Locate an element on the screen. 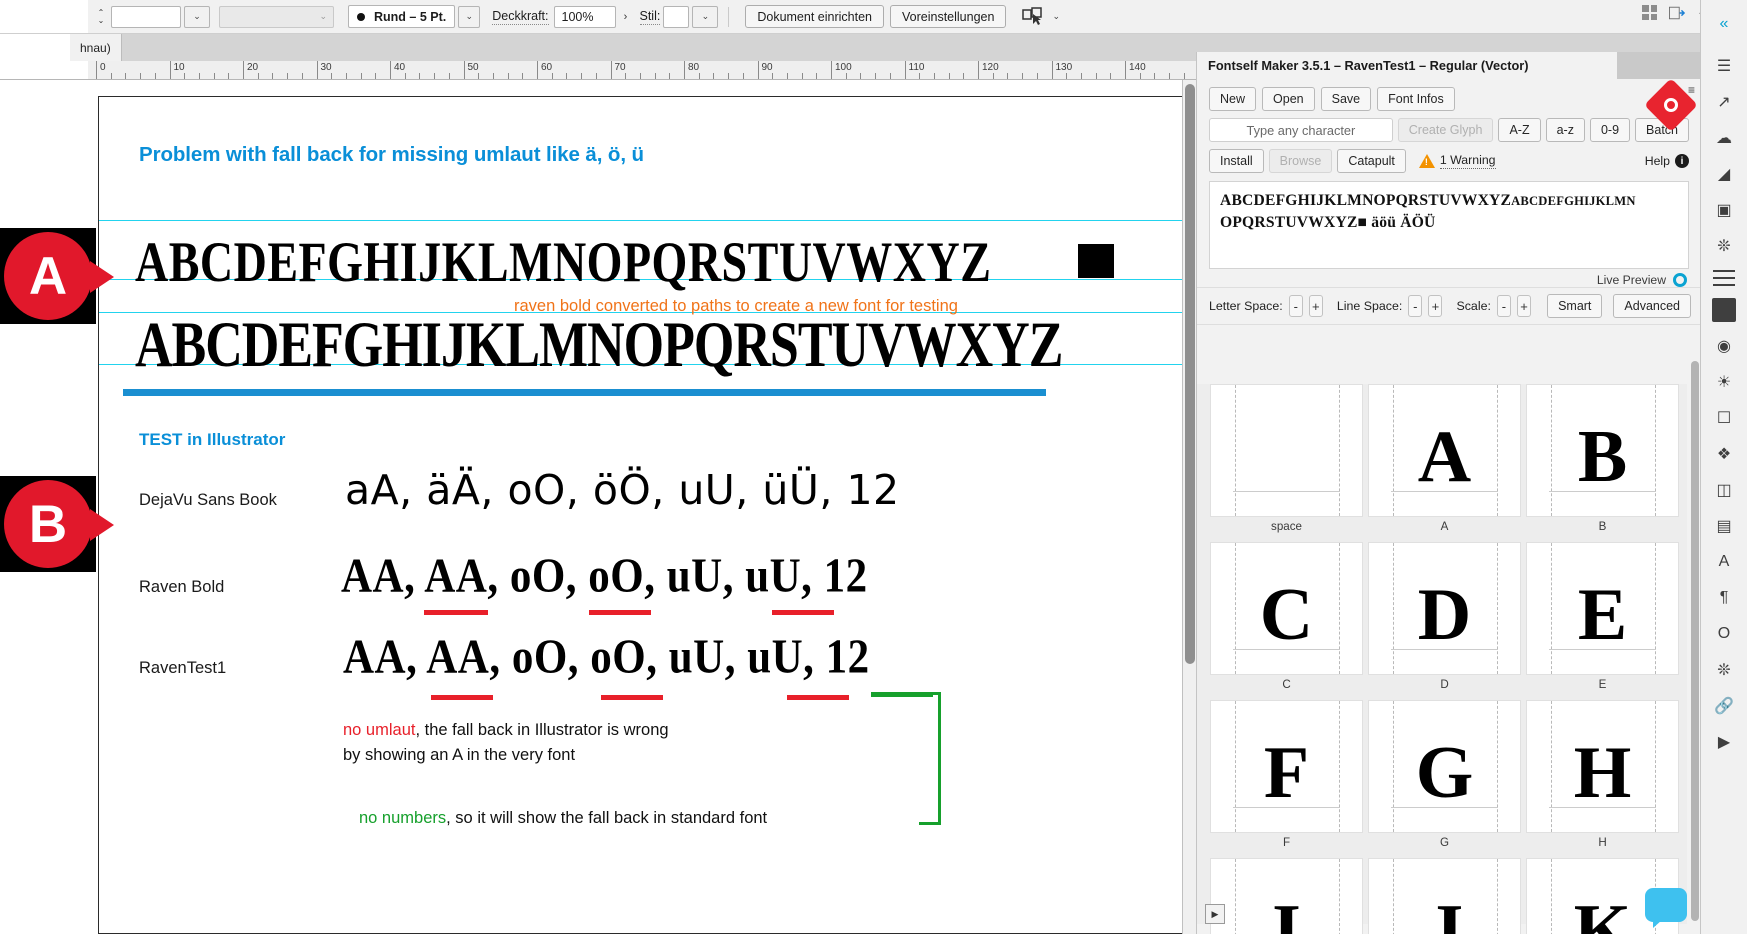 The height and width of the screenshot is (934, 1747). libraries-icon: ☁ is located at coordinates (1724, 138).